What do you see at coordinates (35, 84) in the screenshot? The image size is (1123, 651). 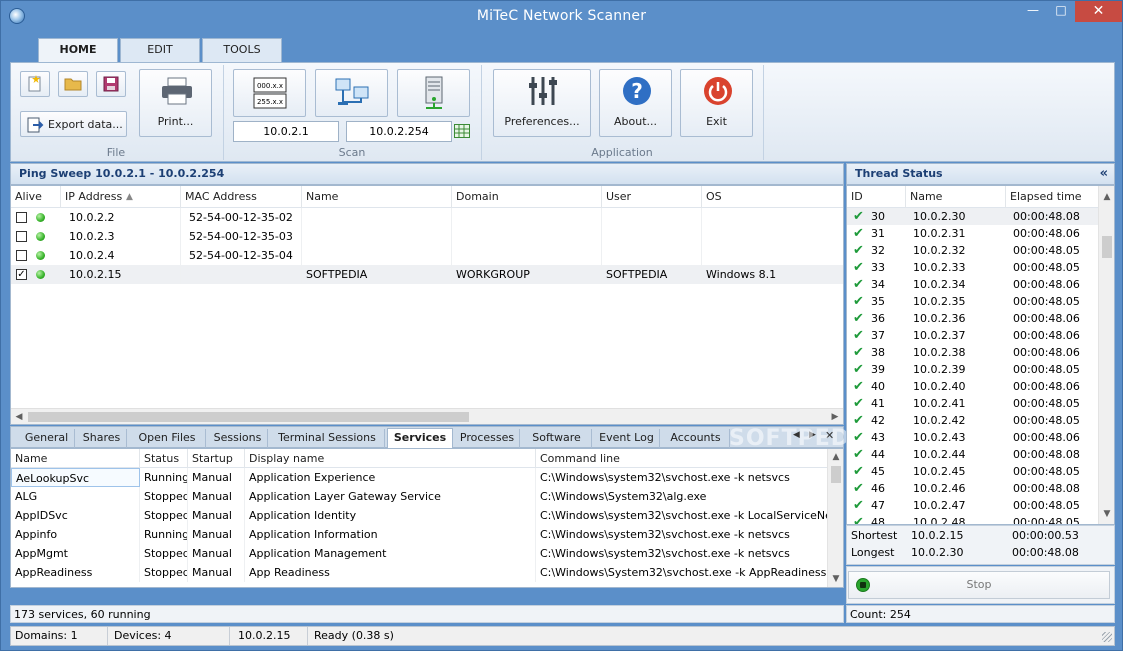 I see `new-button` at bounding box center [35, 84].